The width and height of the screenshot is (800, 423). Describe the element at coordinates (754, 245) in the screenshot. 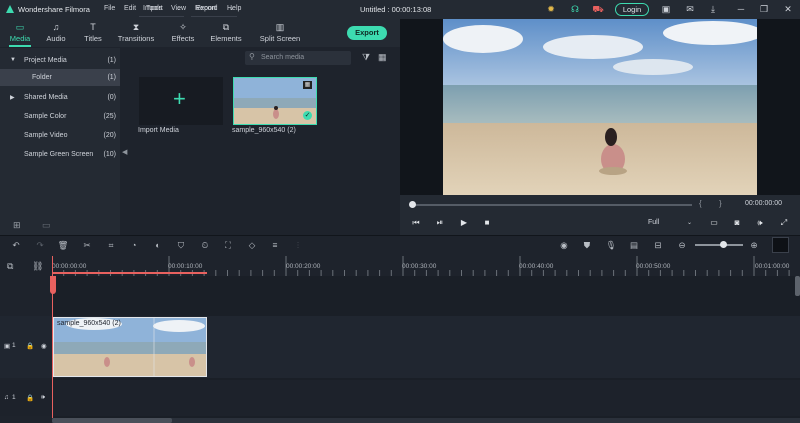

I see `zoom-in-icon: ⊕` at that location.